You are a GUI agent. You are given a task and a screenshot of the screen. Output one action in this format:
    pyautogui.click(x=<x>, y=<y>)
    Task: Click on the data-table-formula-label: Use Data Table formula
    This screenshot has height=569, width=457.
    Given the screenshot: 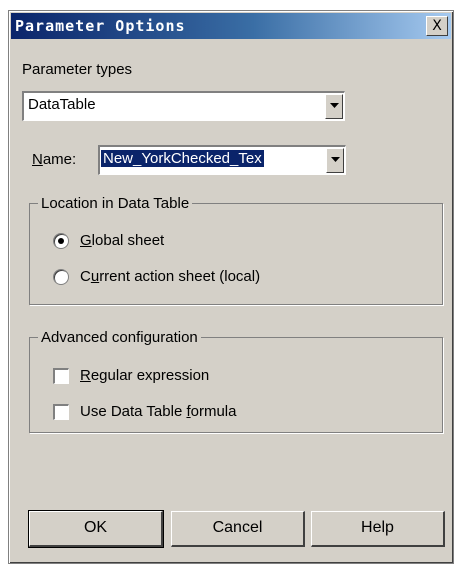 What is the action you would take?
    pyautogui.click(x=158, y=411)
    